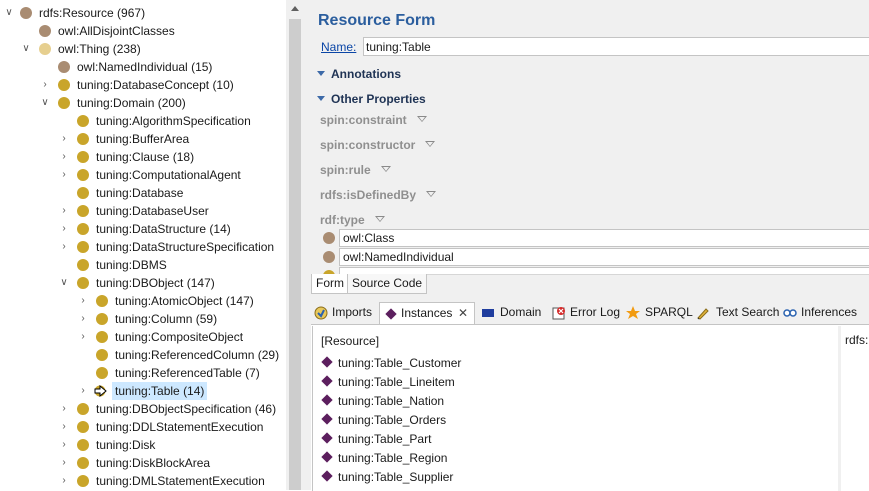 The height and width of the screenshot is (491, 869). Describe the element at coordinates (604, 270) in the screenshot. I see `type-value-field` at that location.